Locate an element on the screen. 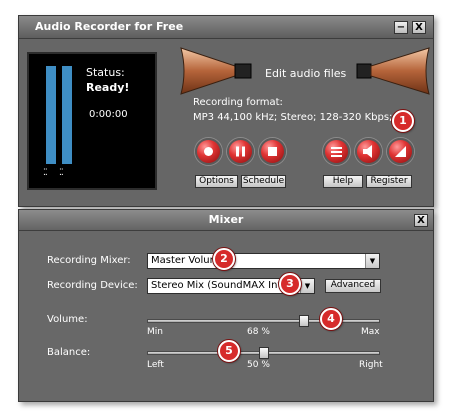 The image size is (450, 419). schedule-button: Schedule is located at coordinates (263, 181).